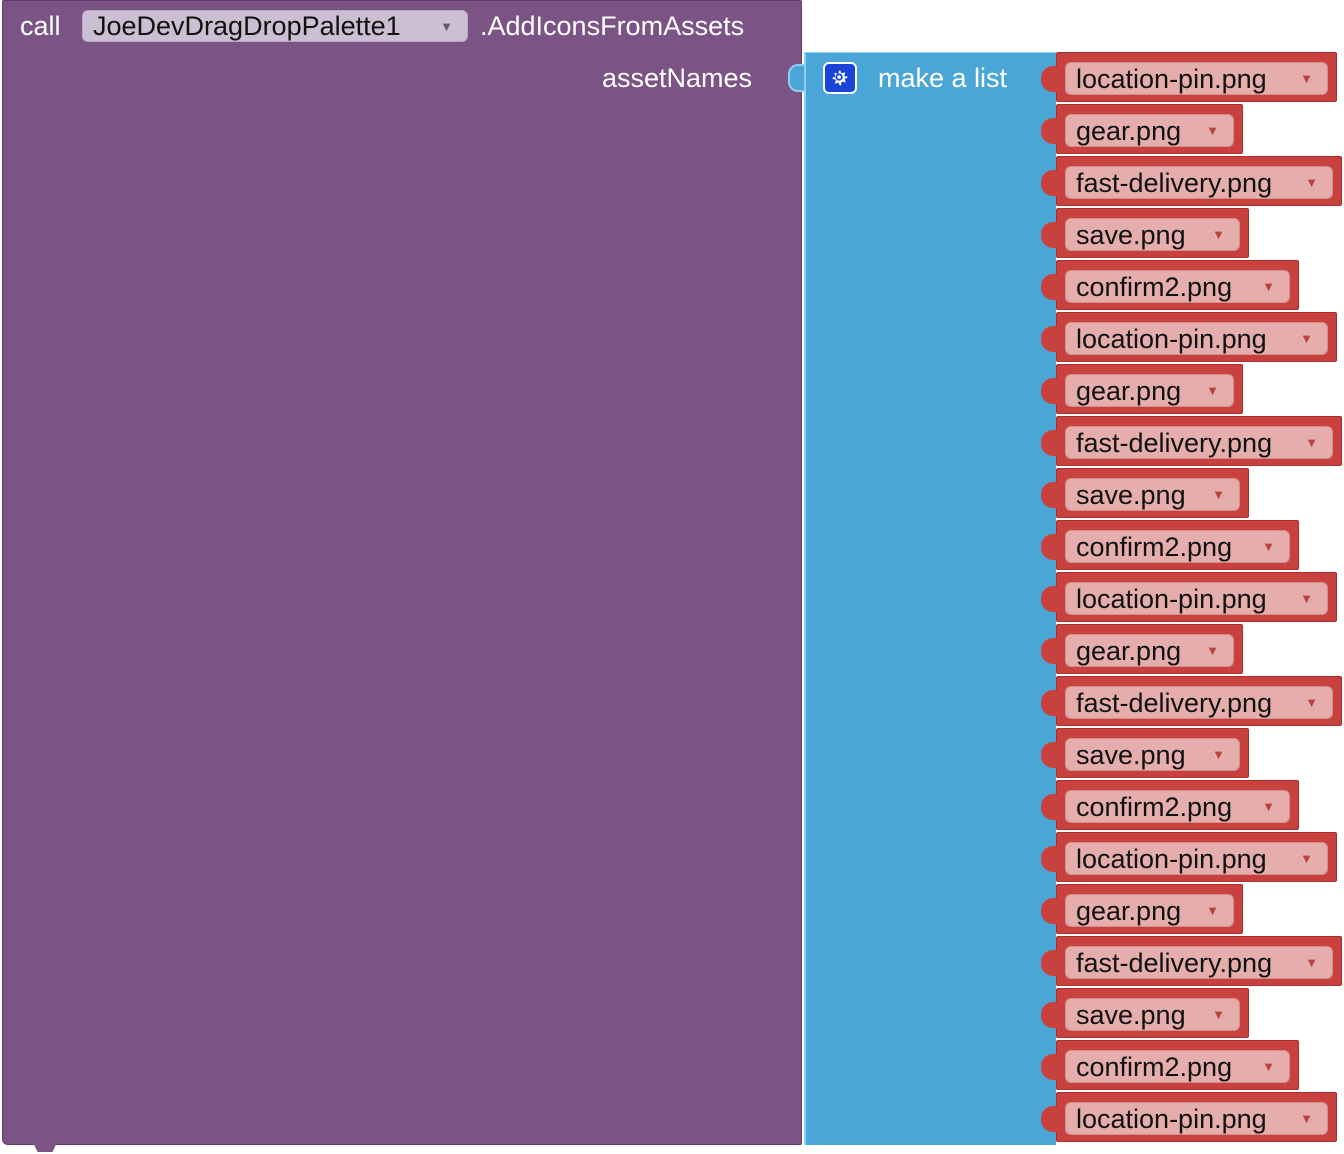 This screenshot has height=1154, width=1344. Describe the element at coordinates (612, 26) in the screenshot. I see `method-name: .AddIconsFromAssets` at that location.